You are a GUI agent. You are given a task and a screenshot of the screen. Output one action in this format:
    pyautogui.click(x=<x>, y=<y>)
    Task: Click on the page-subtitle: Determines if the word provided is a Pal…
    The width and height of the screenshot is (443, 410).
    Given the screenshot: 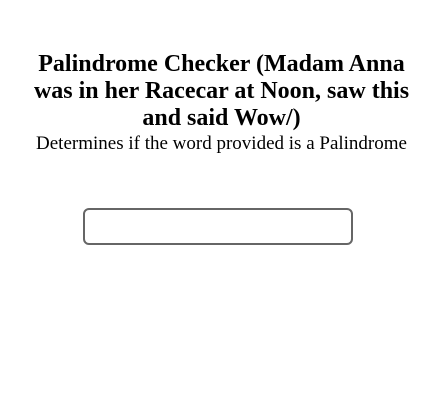 What is the action you would take?
    pyautogui.click(x=221, y=143)
    